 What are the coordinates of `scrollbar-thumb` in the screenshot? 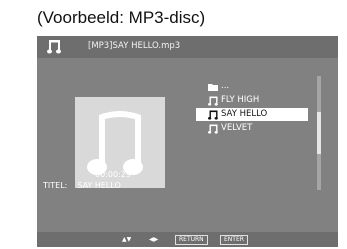 It's located at (319, 133).